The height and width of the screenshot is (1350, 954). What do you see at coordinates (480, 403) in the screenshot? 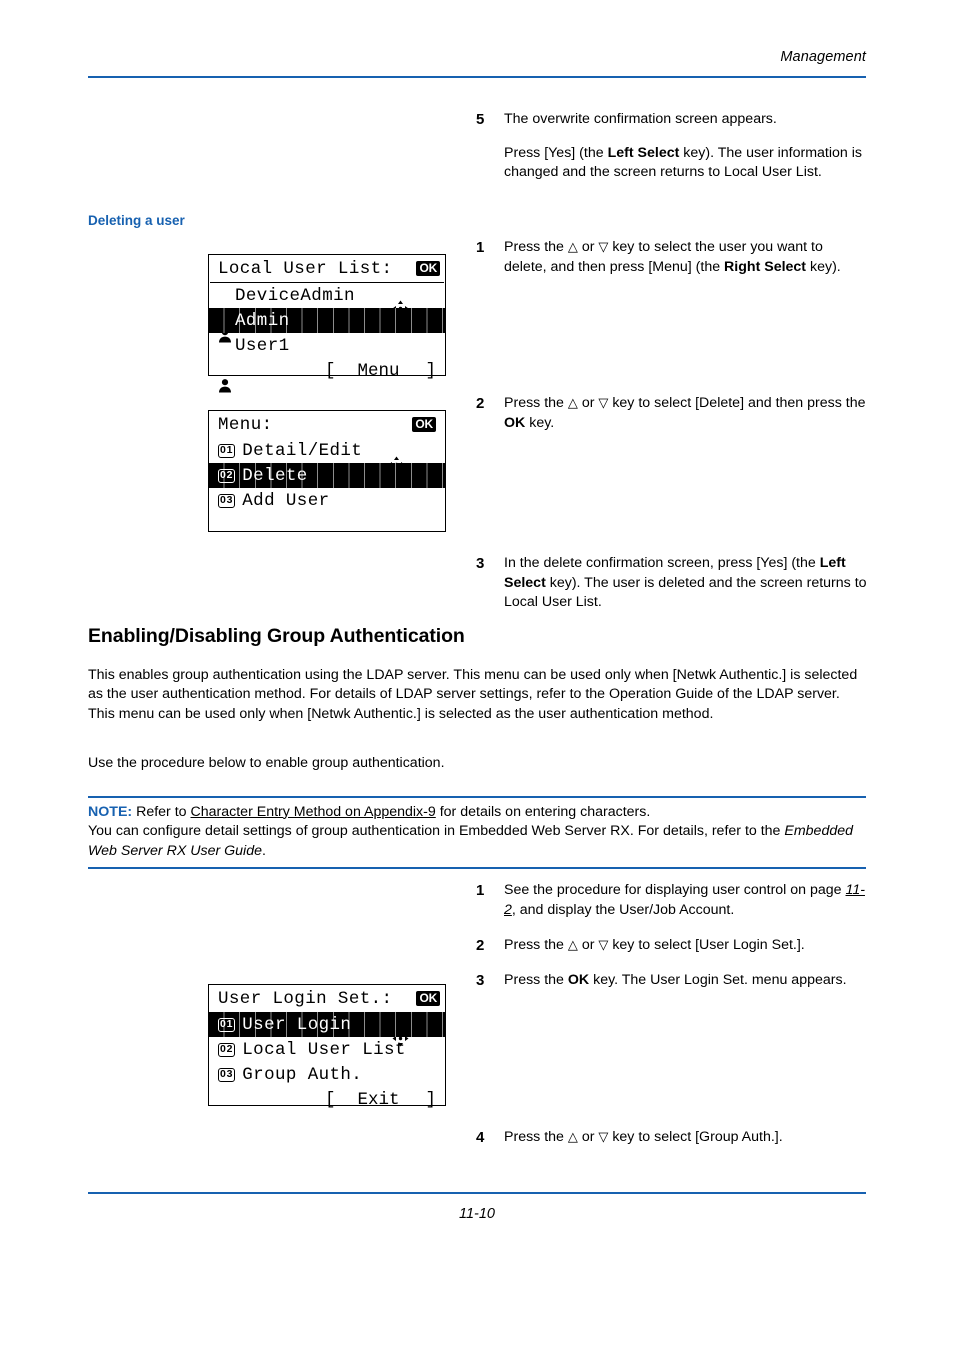
I see `step-number: 2` at bounding box center [480, 403].